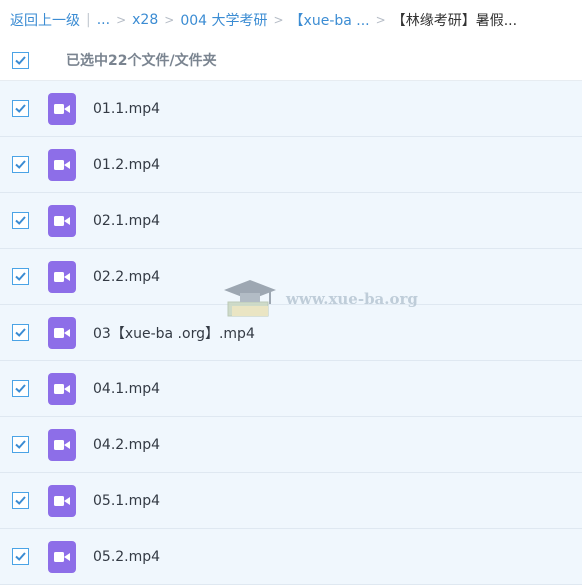  I want to click on file-name: 05.2.mp4, so click(126, 557).